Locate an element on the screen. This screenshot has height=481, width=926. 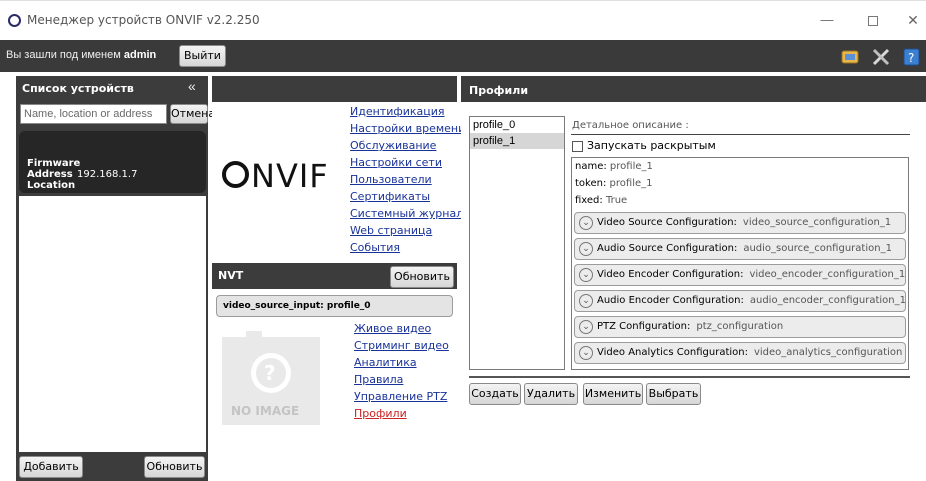
close-button: ✕ is located at coordinates (912, 20).